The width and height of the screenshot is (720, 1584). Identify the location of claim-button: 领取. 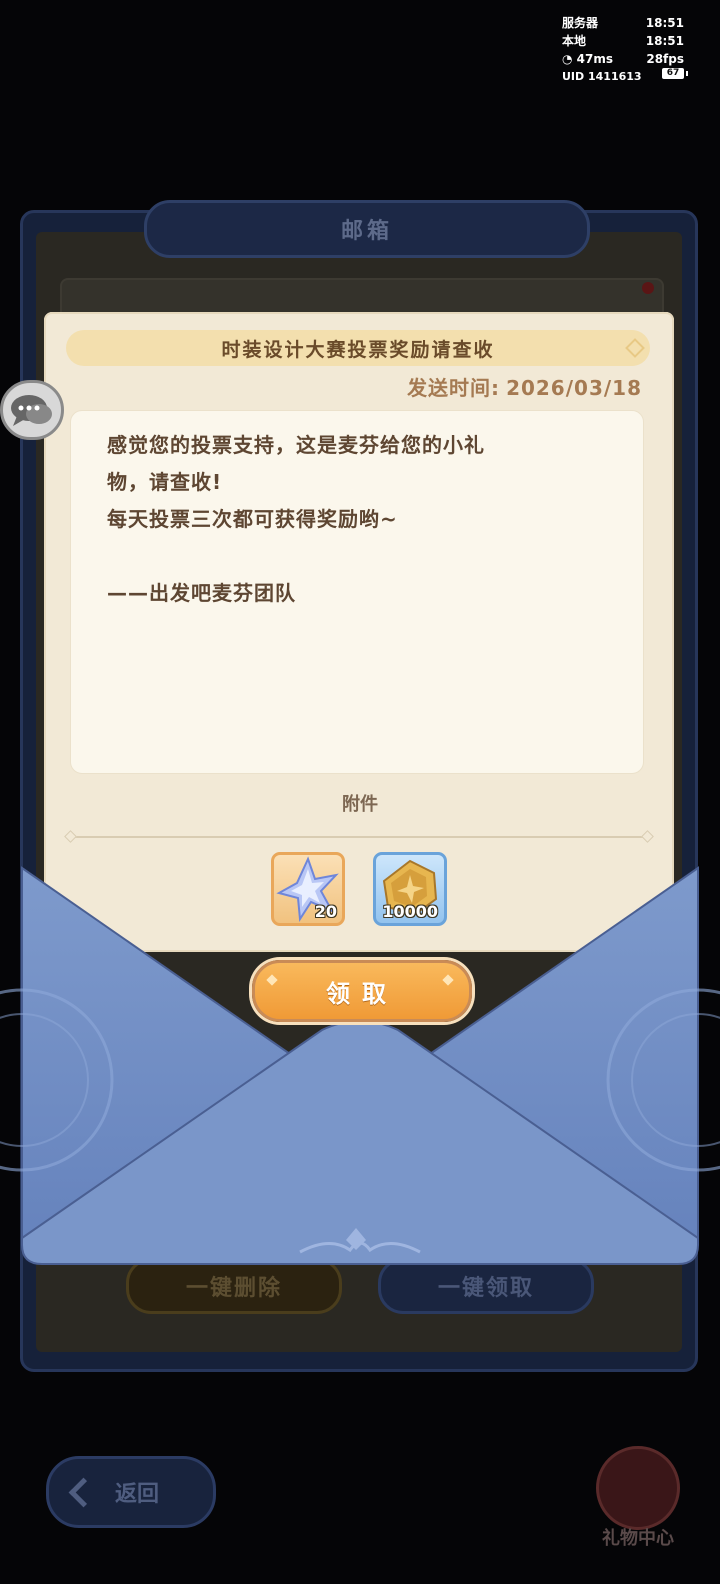
(362, 991).